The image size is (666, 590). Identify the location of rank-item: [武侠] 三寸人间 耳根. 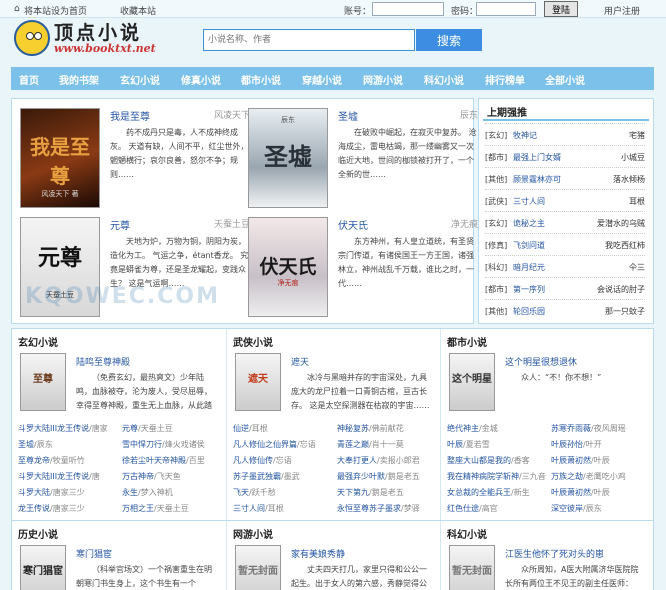
(565, 200).